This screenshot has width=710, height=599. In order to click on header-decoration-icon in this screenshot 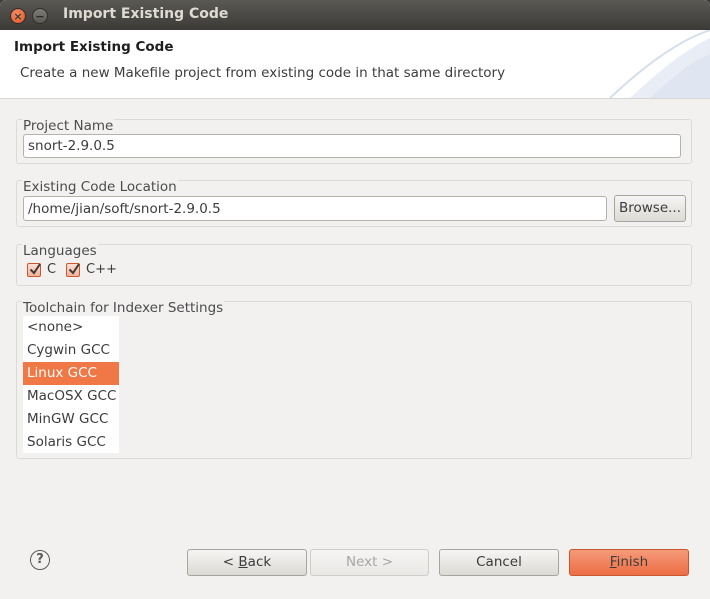, I will do `click(659, 64)`.